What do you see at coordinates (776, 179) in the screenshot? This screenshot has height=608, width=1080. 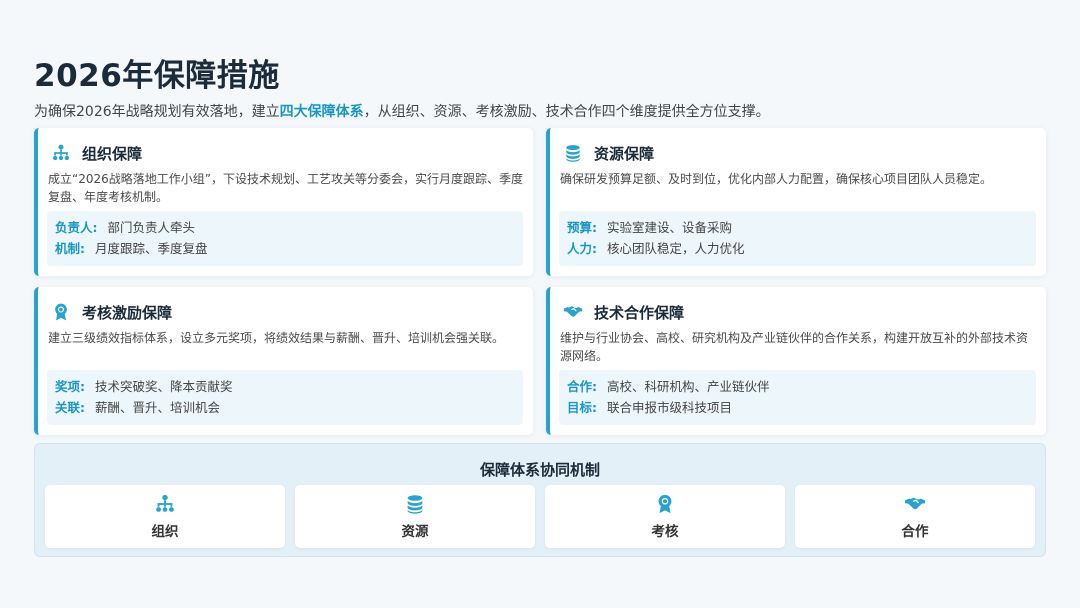 I see `card-description: 确保研发预算足额、及时到位，优化内部人力配置，确保核心项目团队人员稳定。` at bounding box center [776, 179].